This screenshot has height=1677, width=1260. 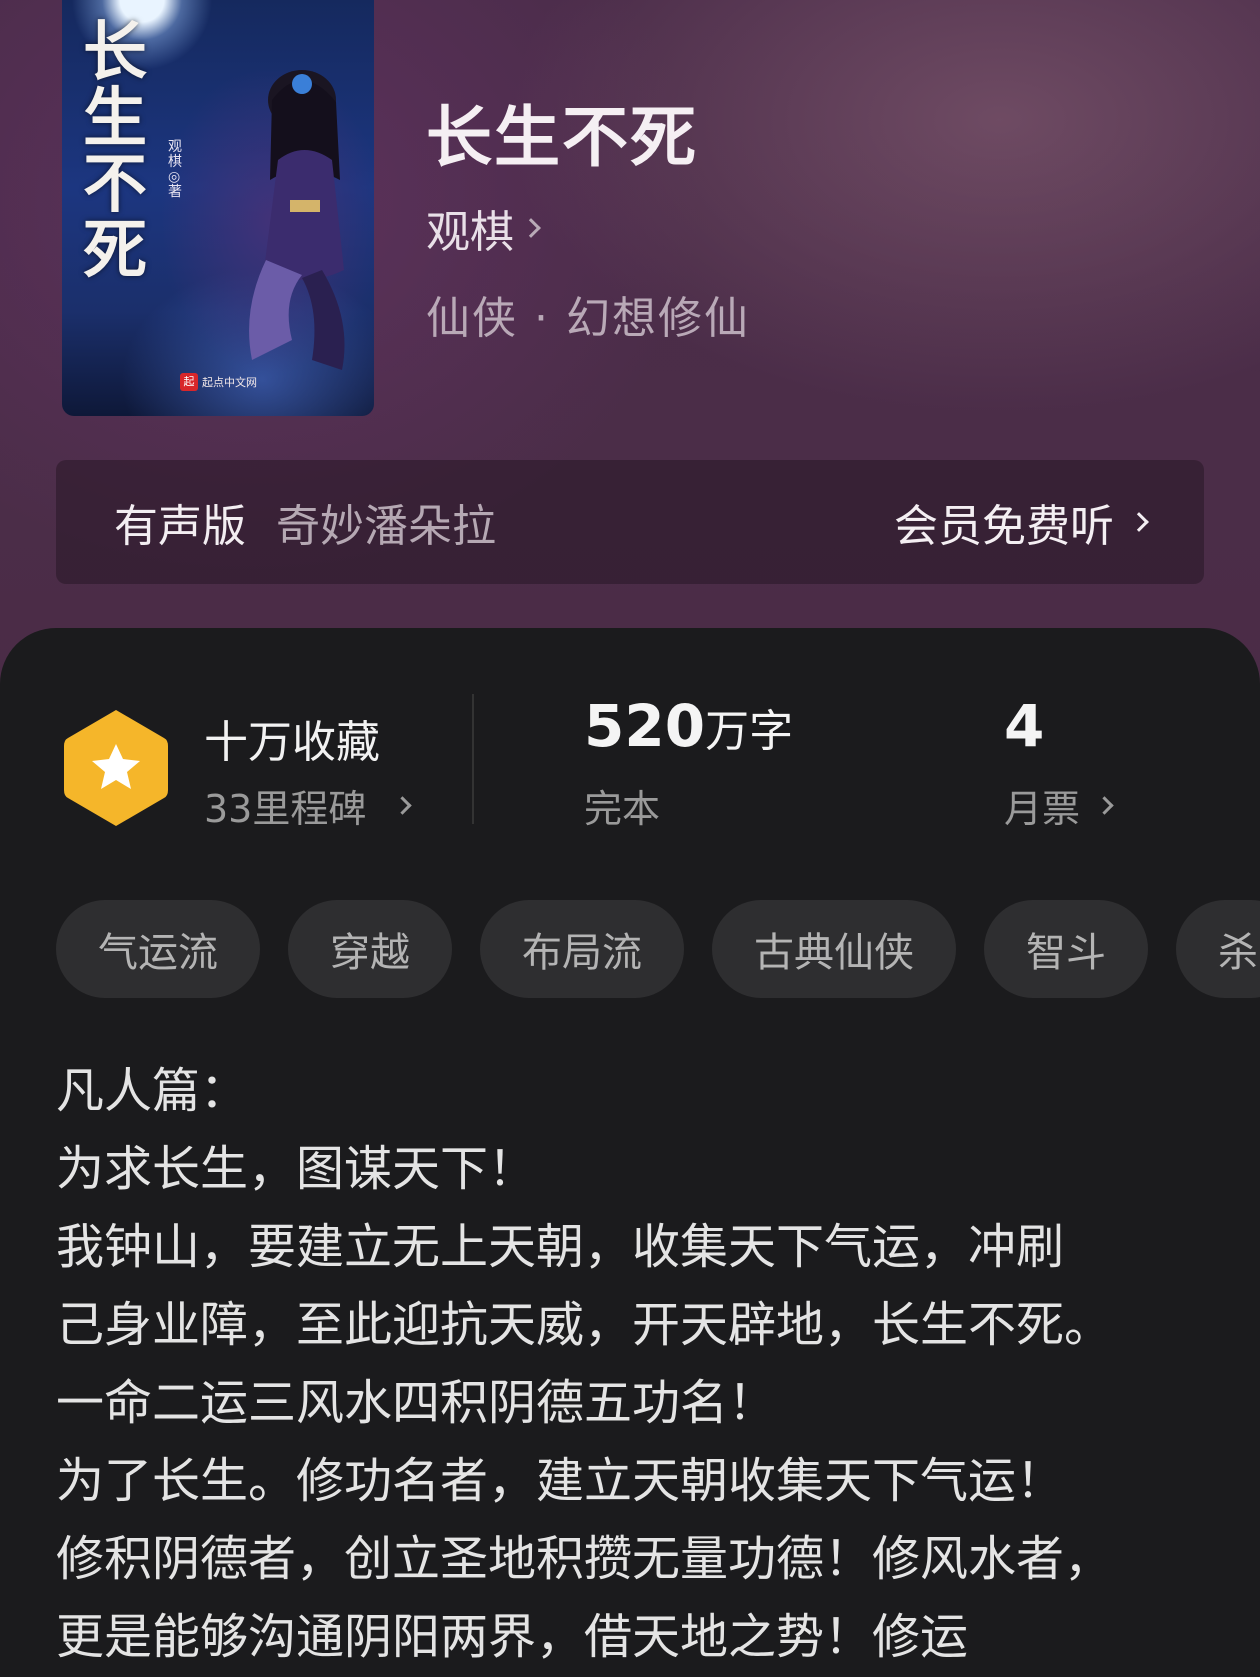 I want to click on publisher-mark: 起, so click(x=189, y=382).